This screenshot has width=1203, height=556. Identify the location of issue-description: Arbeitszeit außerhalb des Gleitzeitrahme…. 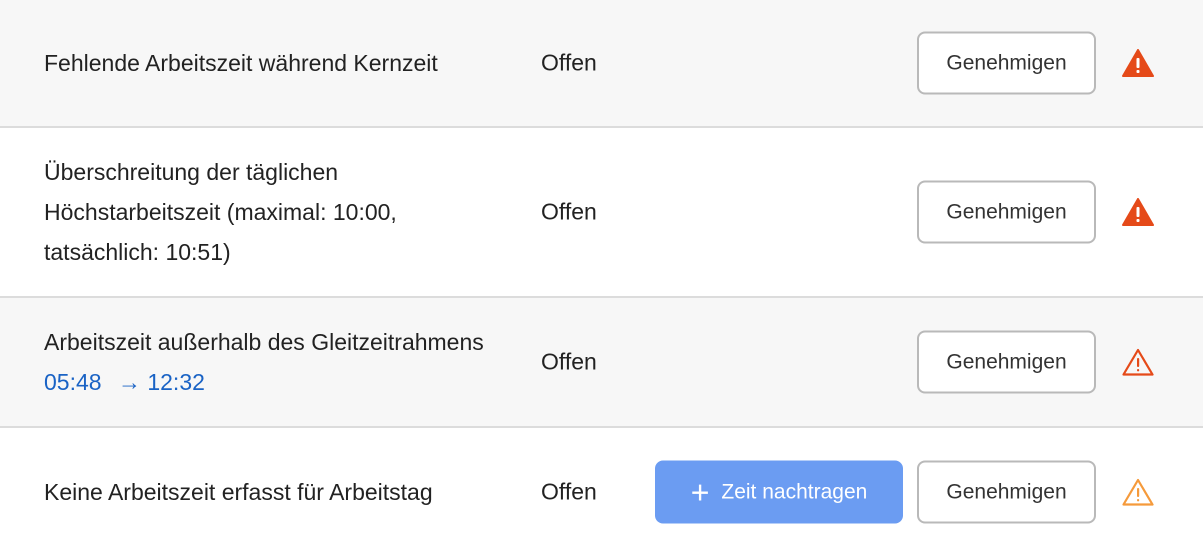
(264, 362).